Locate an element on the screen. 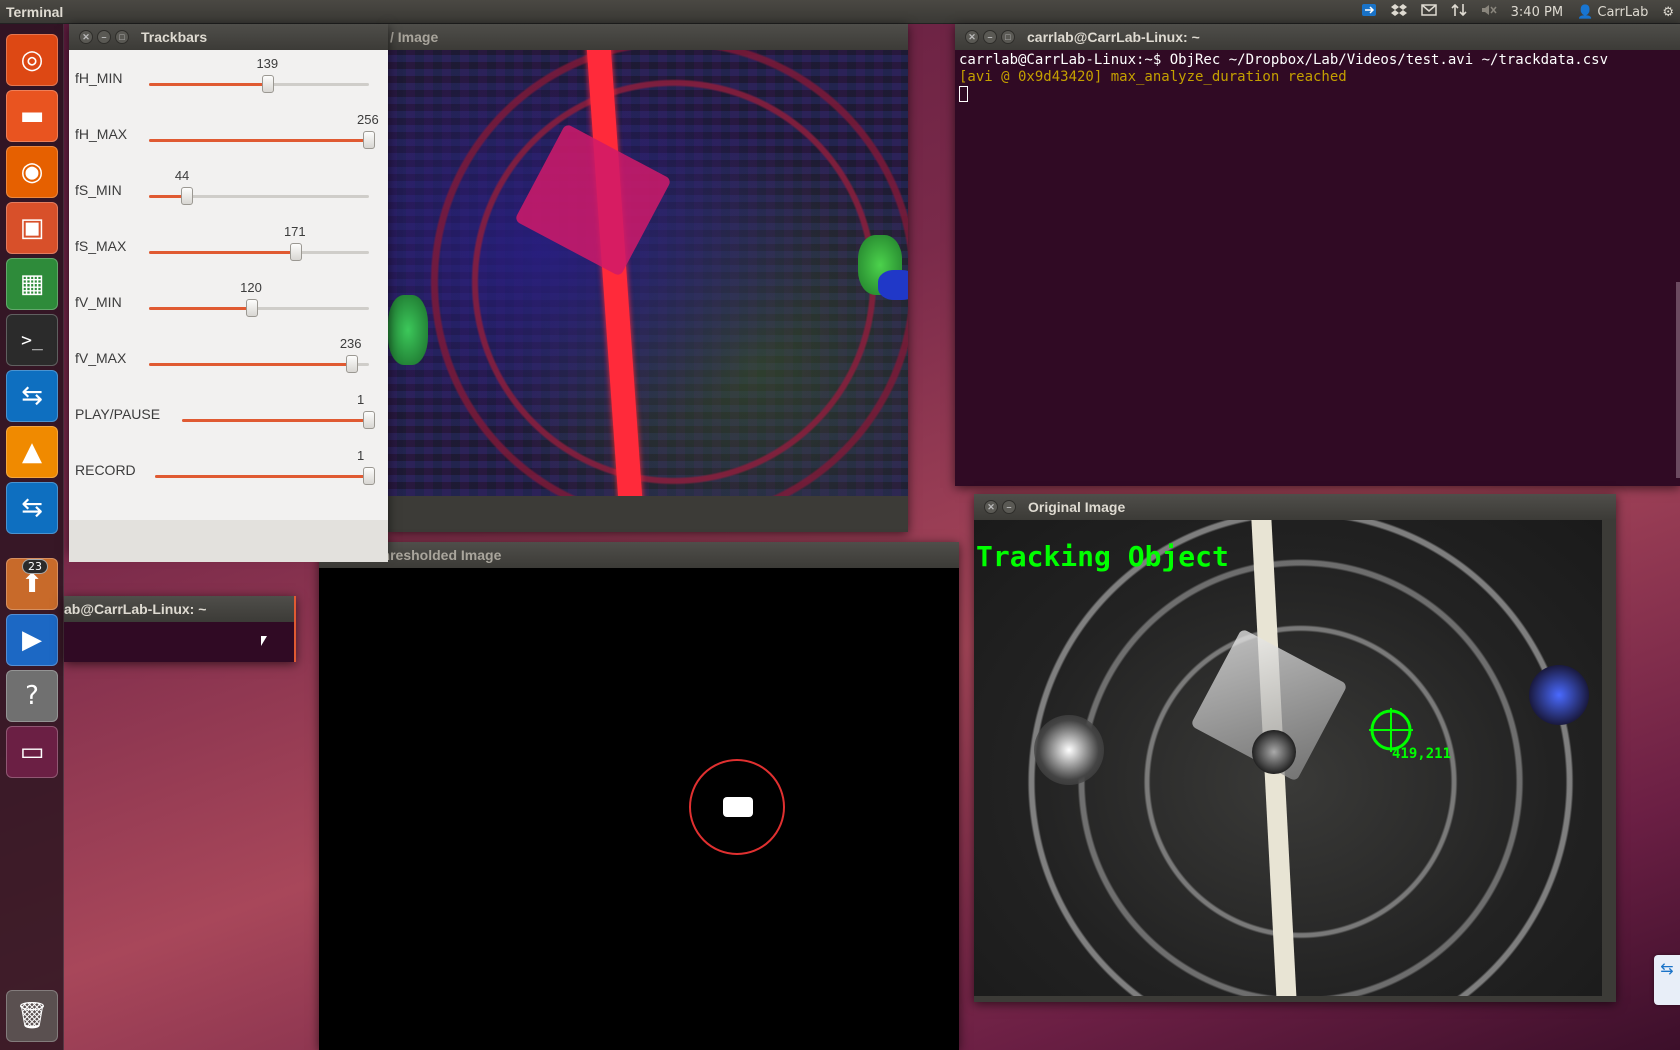 The width and height of the screenshot is (1680, 1050). user-name: CarrLab is located at coordinates (1623, 12).